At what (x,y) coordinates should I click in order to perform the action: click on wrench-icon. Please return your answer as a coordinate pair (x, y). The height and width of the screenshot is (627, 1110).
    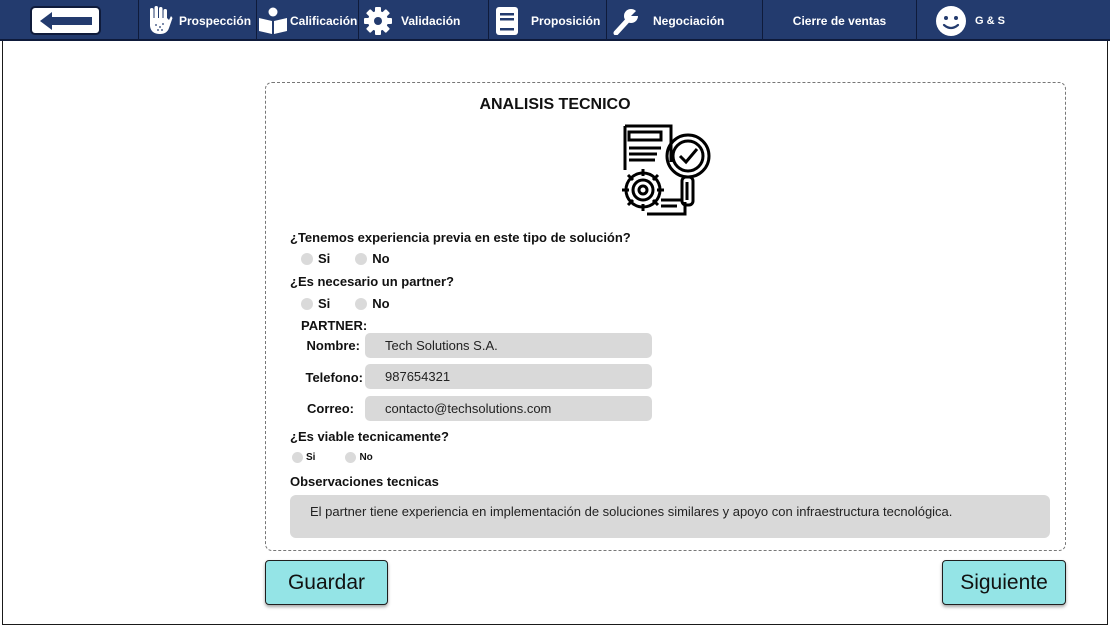
    Looking at the image, I should click on (626, 21).